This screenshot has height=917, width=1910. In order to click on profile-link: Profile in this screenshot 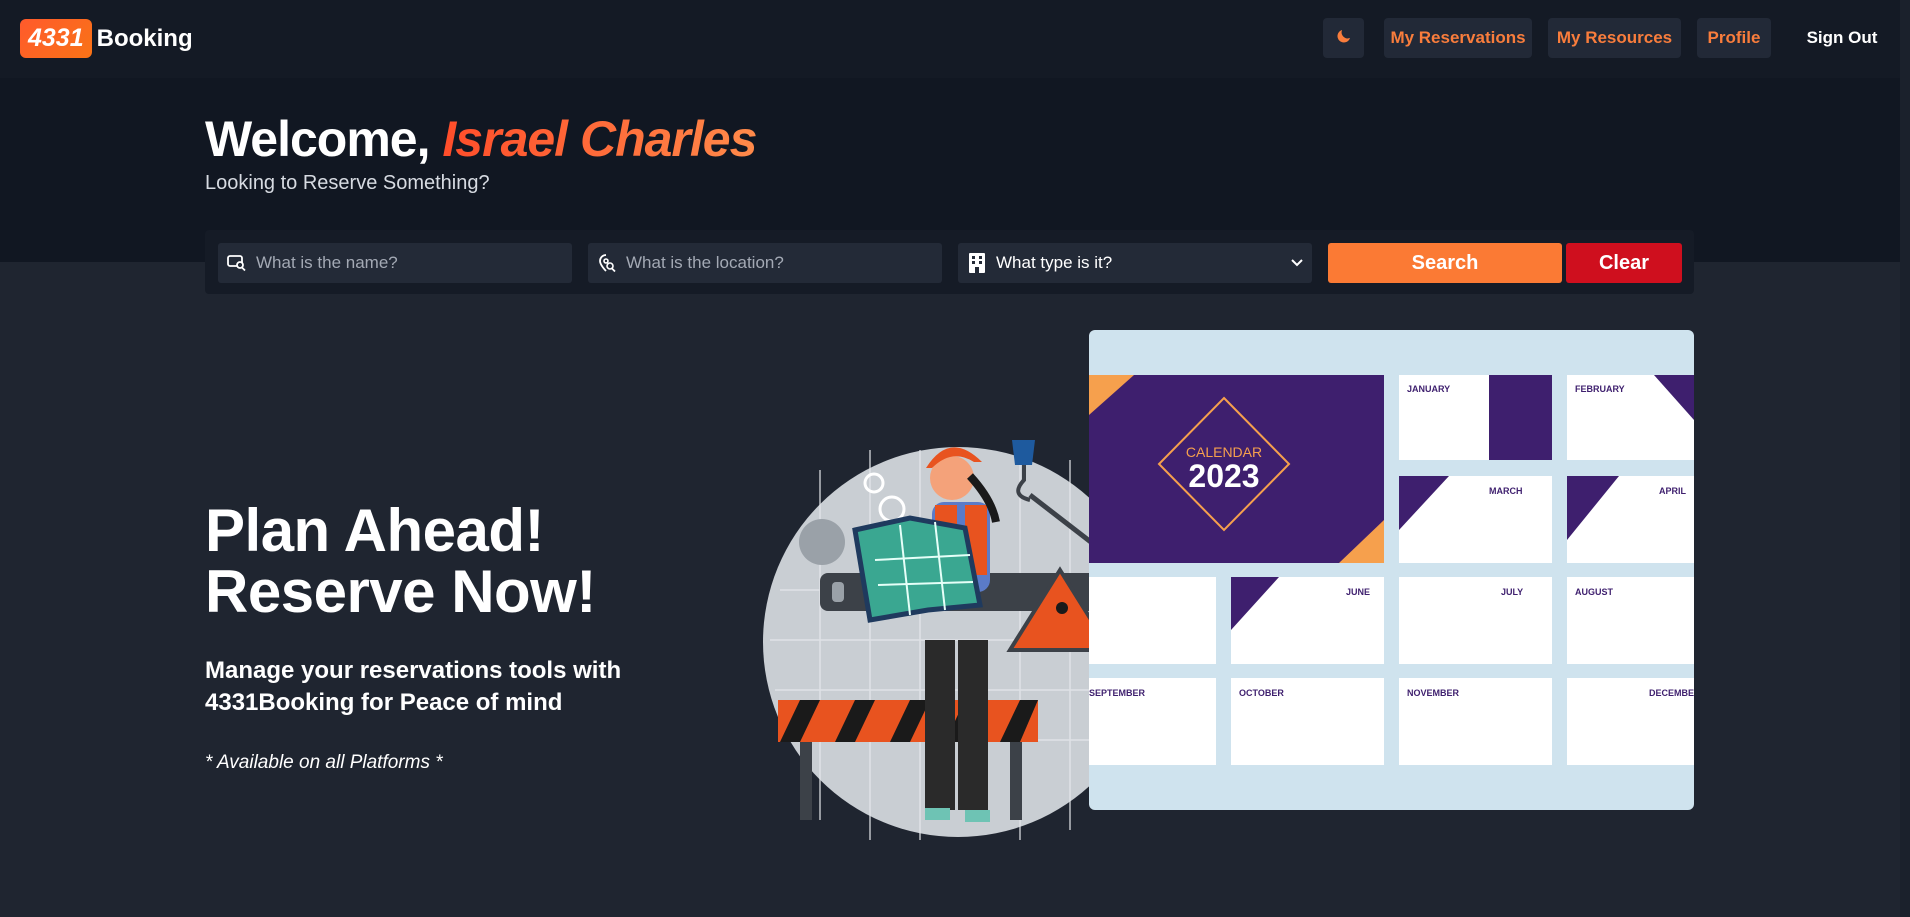, I will do `click(1734, 38)`.